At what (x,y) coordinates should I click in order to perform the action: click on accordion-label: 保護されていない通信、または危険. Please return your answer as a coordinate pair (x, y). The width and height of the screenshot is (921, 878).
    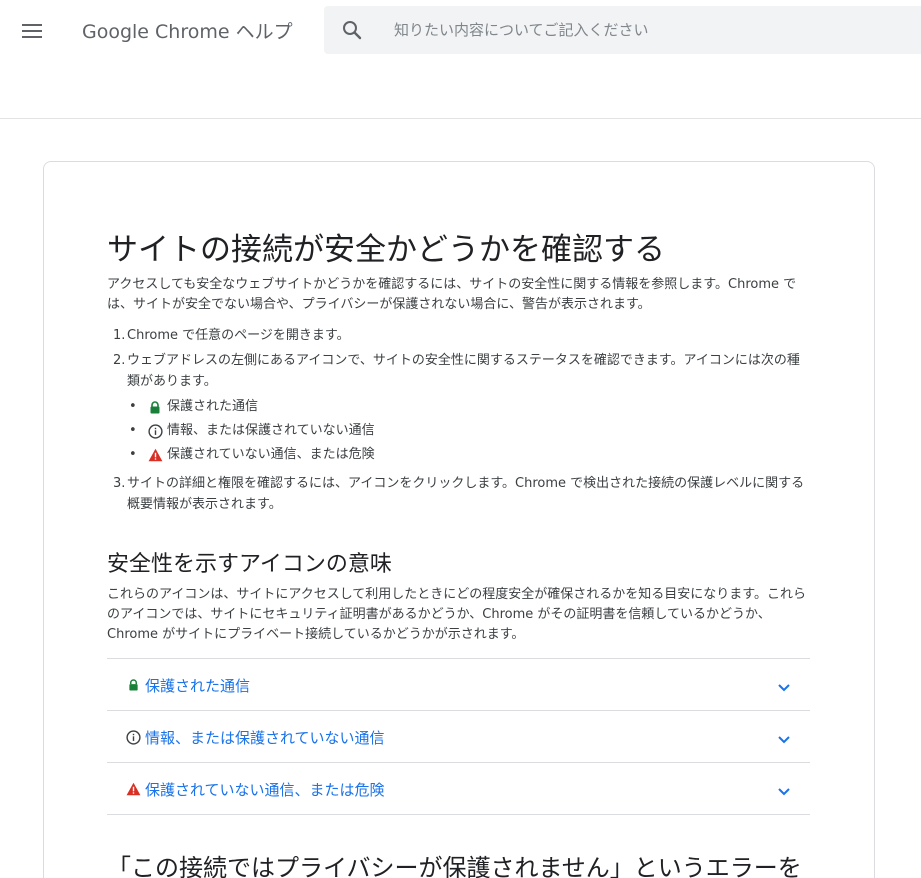
    Looking at the image, I should click on (265, 789).